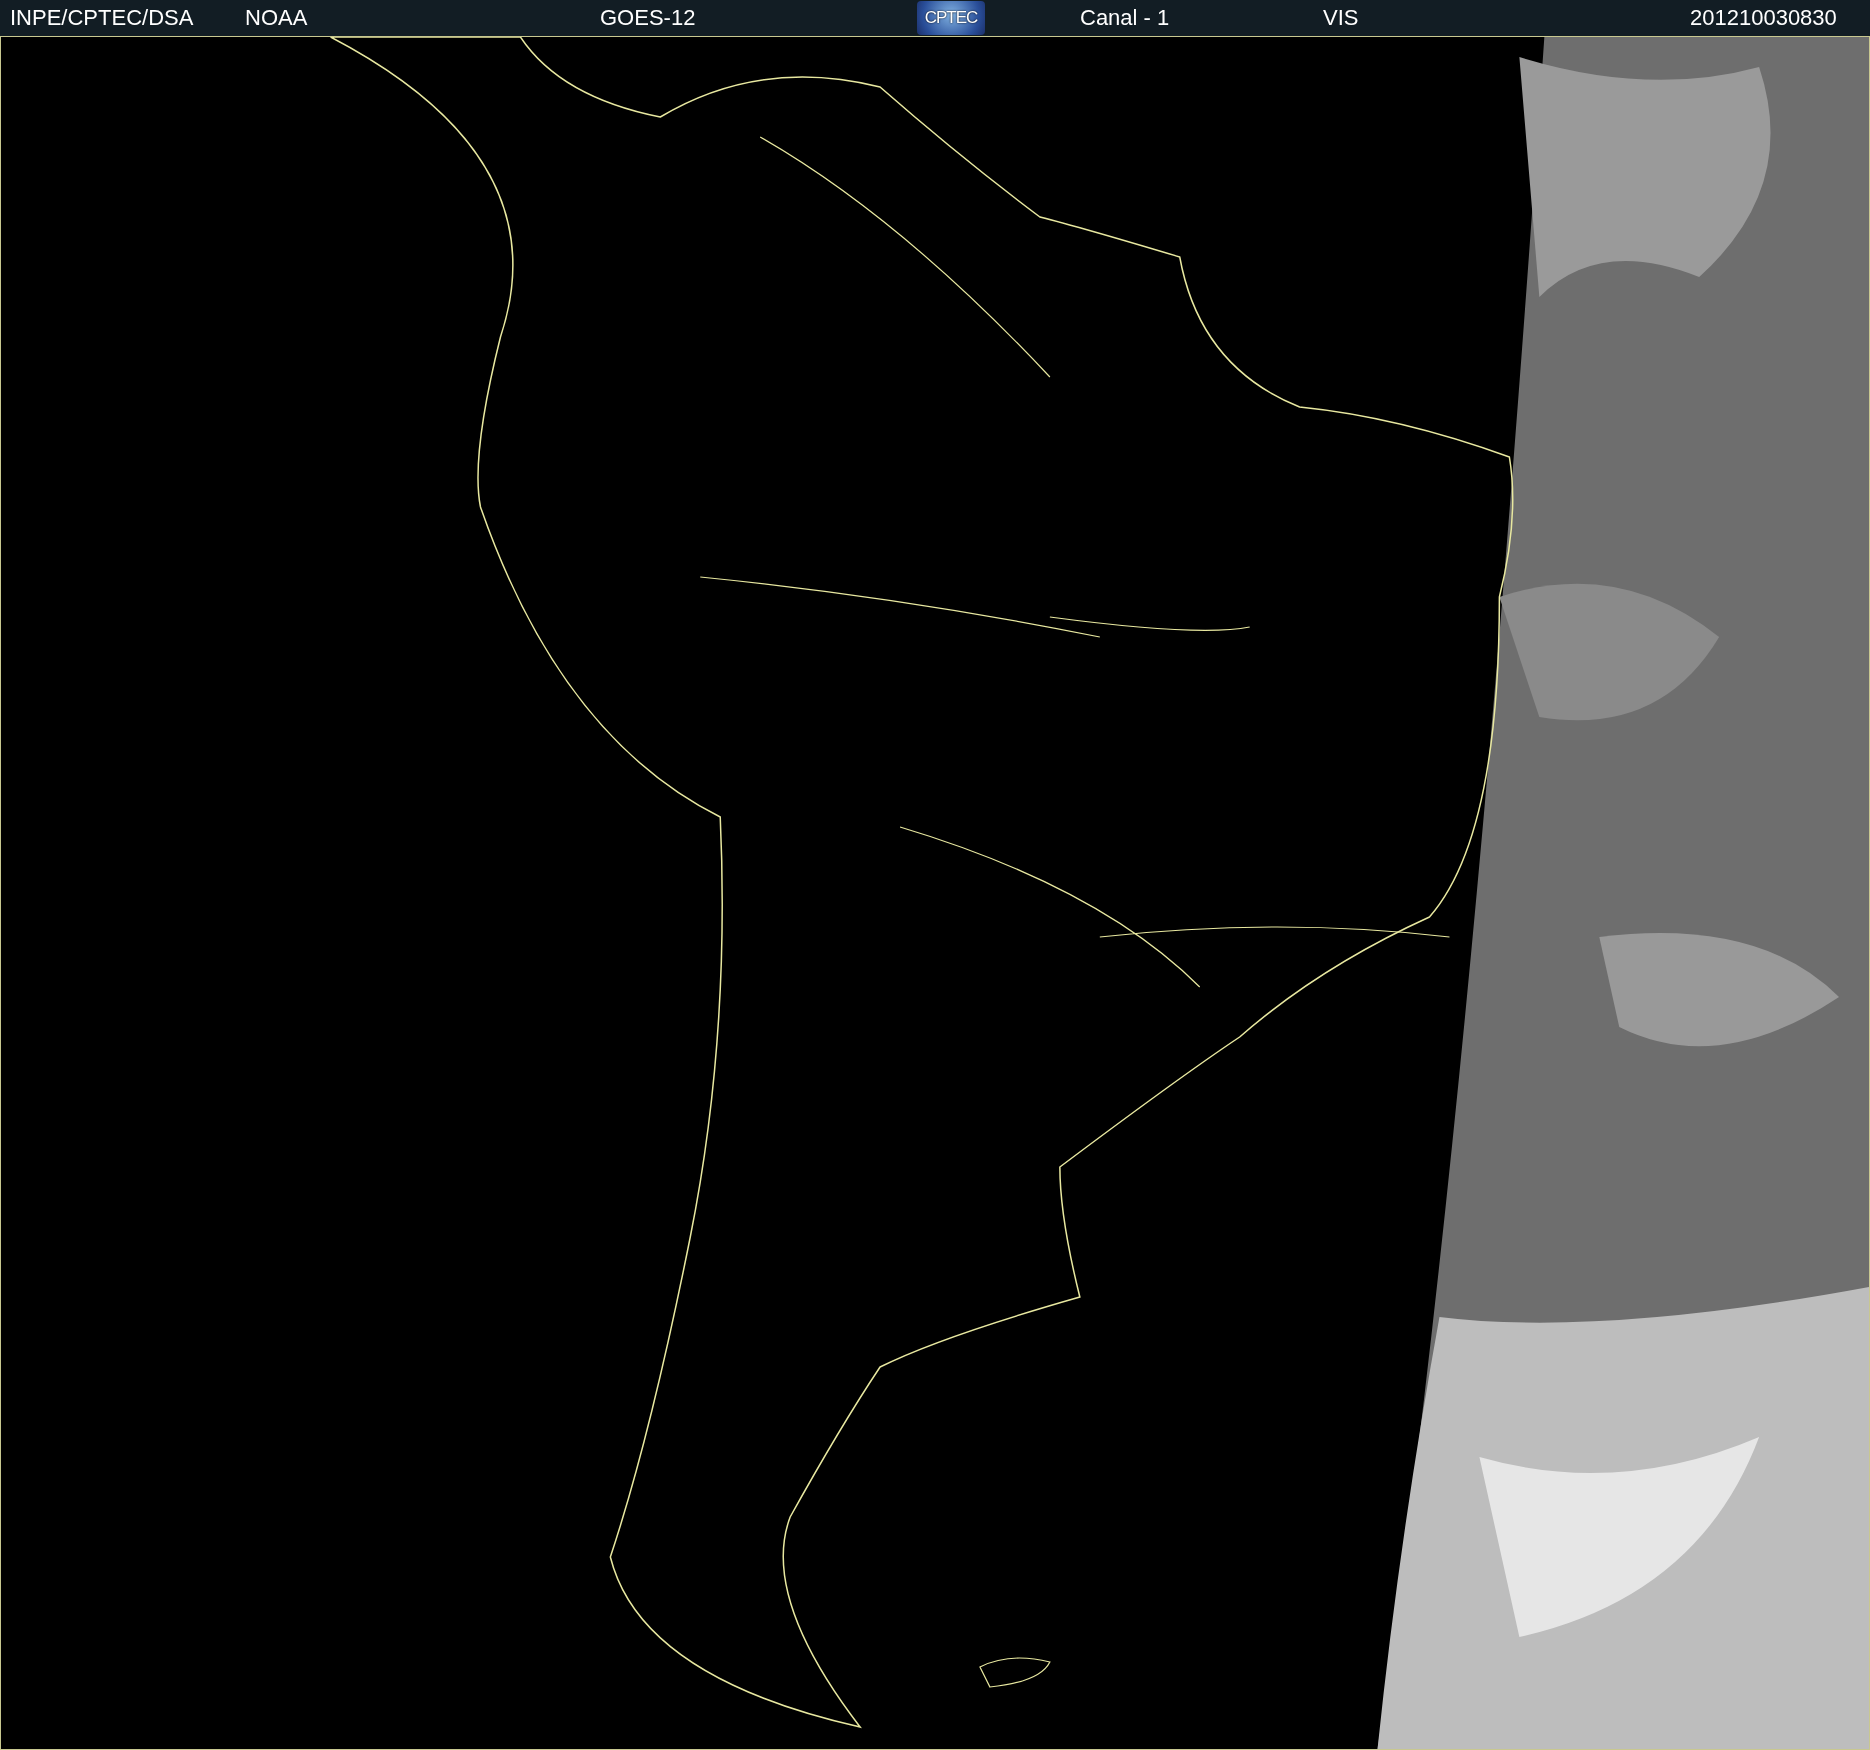 The width and height of the screenshot is (1870, 1750). Describe the element at coordinates (1341, 18) in the screenshot. I see `header-label: VIS` at that location.